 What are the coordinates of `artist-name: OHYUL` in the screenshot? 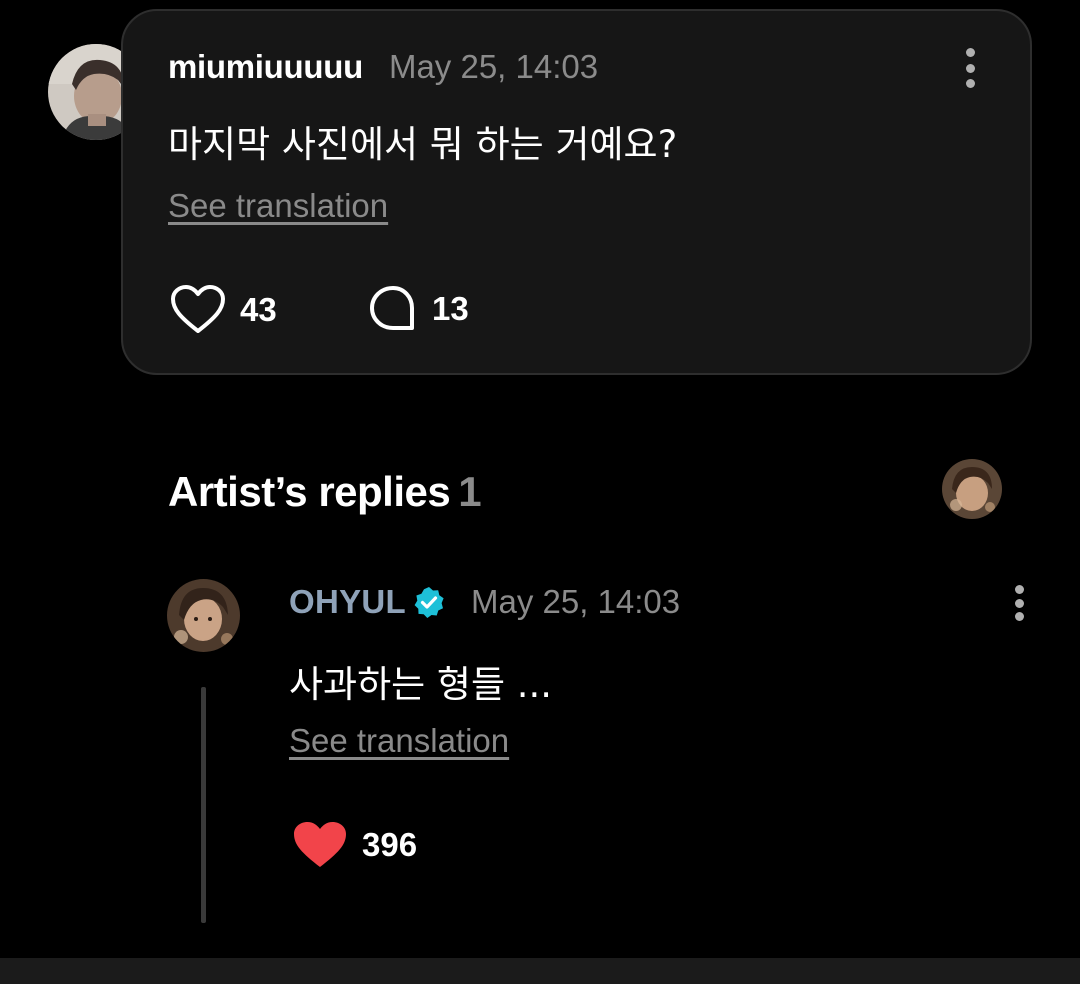 It's located at (347, 602).